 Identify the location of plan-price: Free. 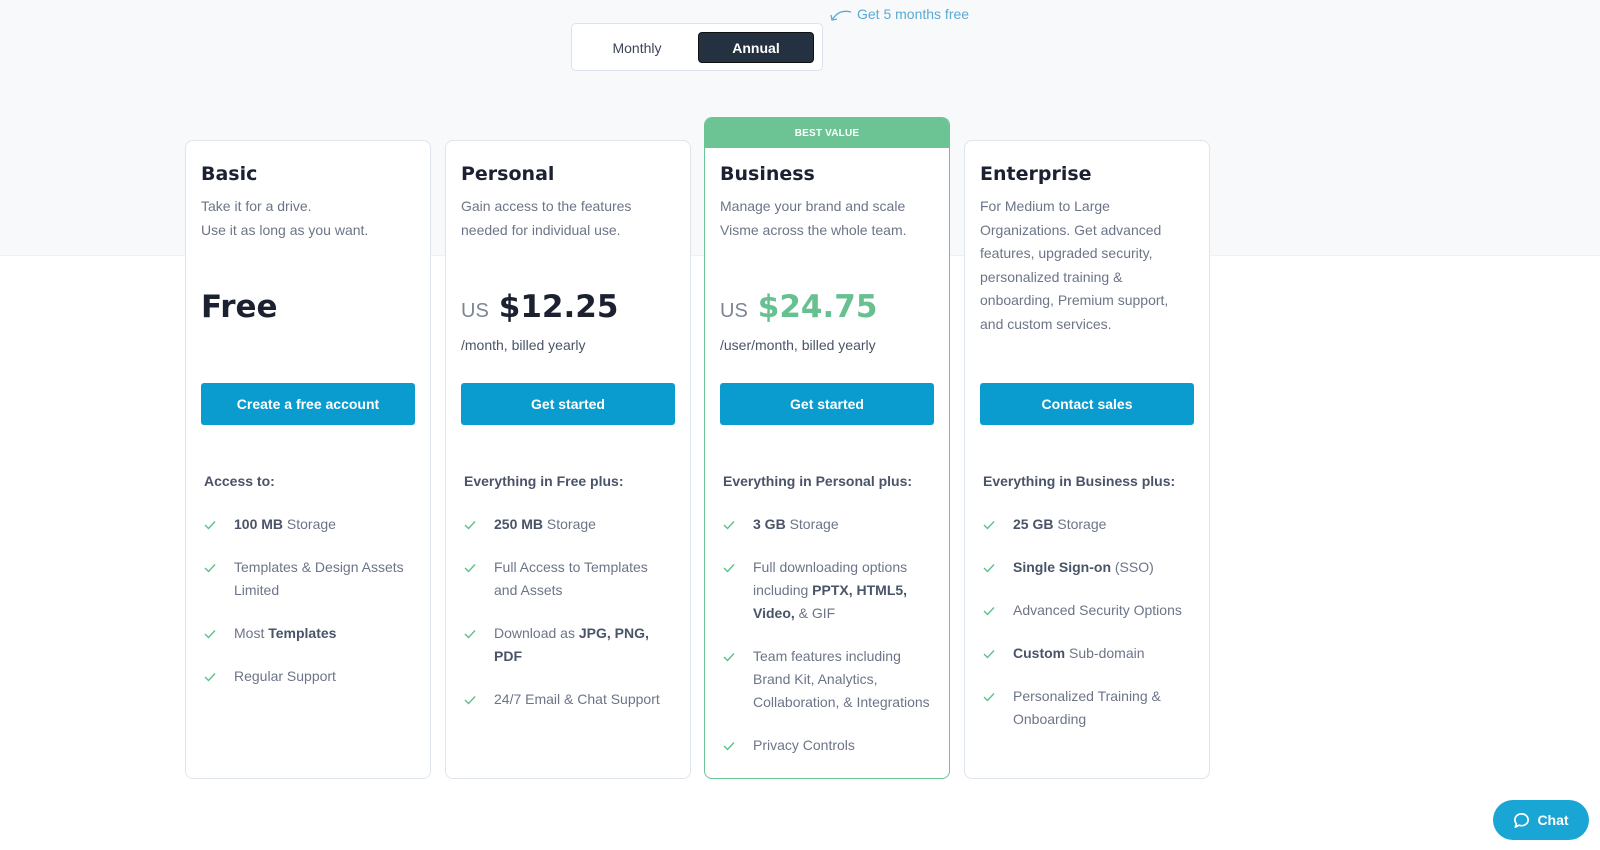
(239, 307).